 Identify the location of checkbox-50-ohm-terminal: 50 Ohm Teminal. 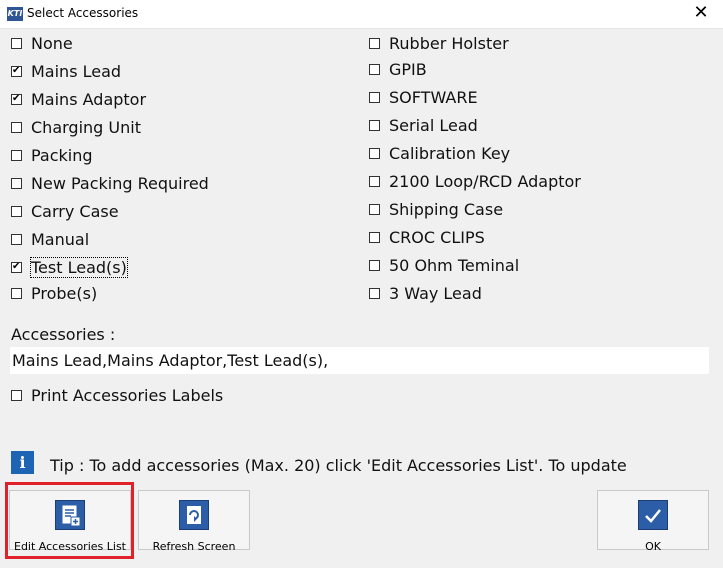
(444, 265).